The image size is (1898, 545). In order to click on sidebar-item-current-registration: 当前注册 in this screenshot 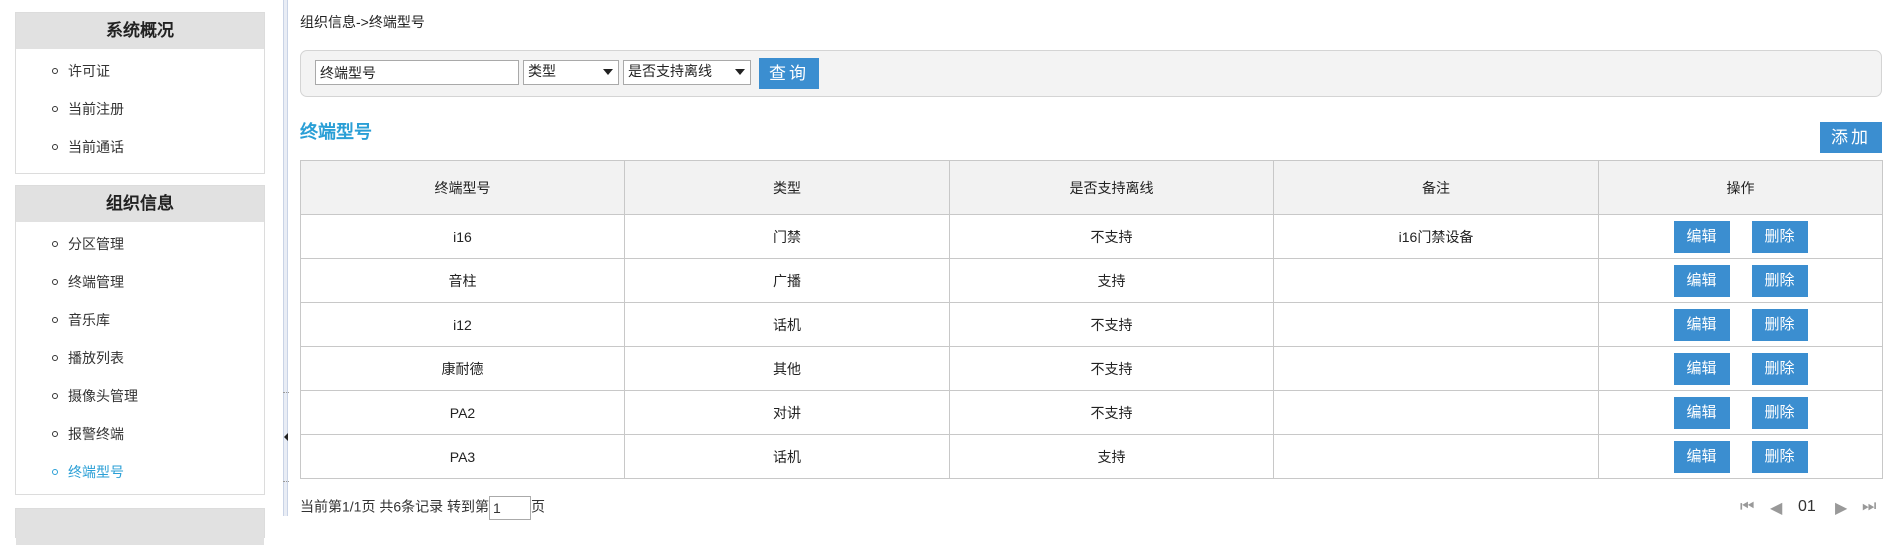, I will do `click(140, 110)`.